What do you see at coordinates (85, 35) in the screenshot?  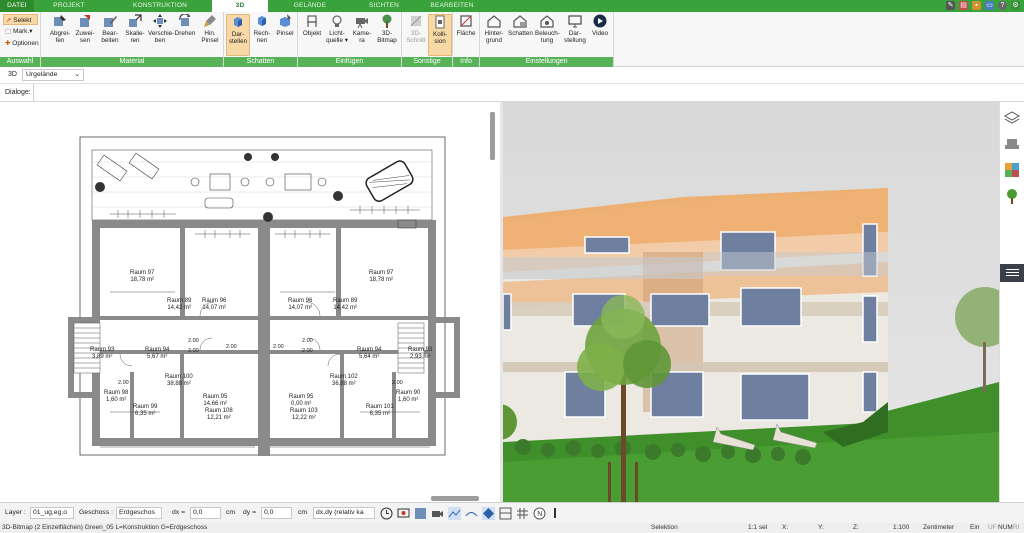 I see `zuweisen-button: Zuwei- sen` at bounding box center [85, 35].